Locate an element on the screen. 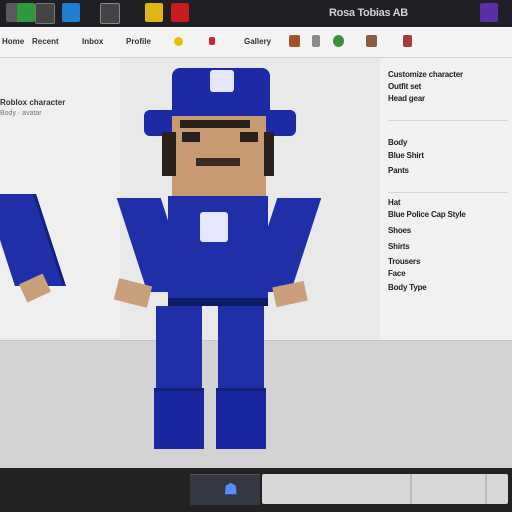  left-panel-subtitle: Body · avatar is located at coordinates (21, 113).